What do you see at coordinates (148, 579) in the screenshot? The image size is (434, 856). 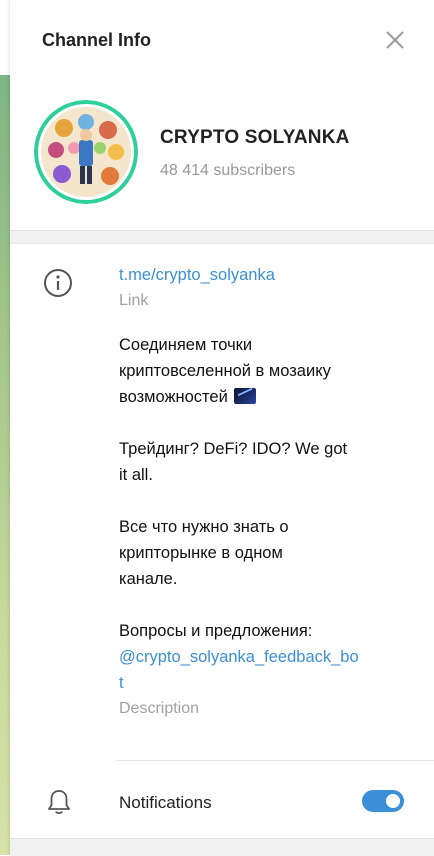 I see `description-line: канале.` at bounding box center [148, 579].